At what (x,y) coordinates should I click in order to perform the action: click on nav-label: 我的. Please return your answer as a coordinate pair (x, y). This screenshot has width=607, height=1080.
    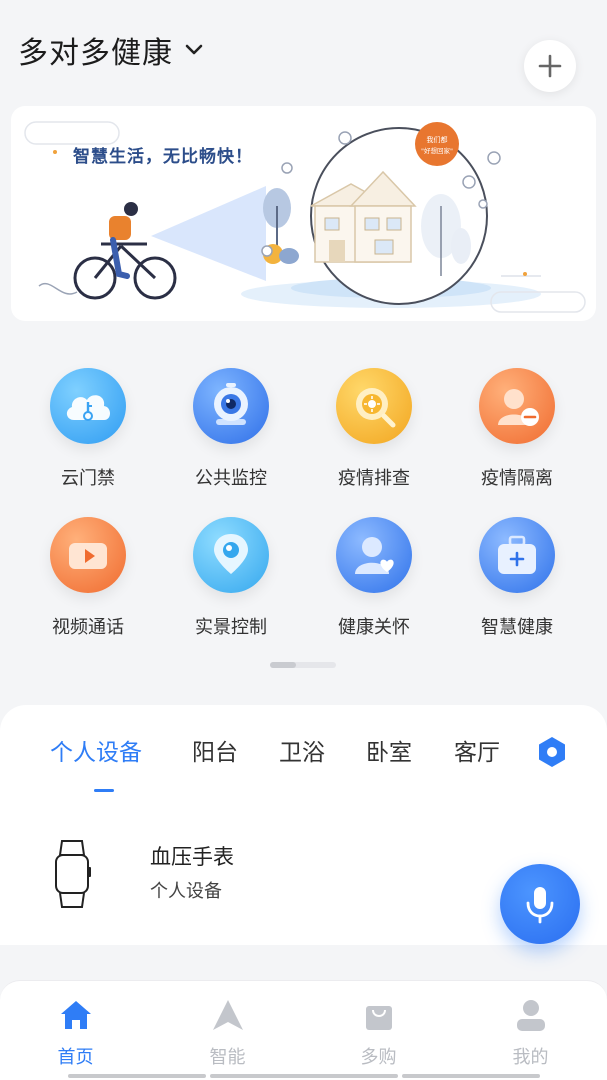
    Looking at the image, I should click on (530, 1057).